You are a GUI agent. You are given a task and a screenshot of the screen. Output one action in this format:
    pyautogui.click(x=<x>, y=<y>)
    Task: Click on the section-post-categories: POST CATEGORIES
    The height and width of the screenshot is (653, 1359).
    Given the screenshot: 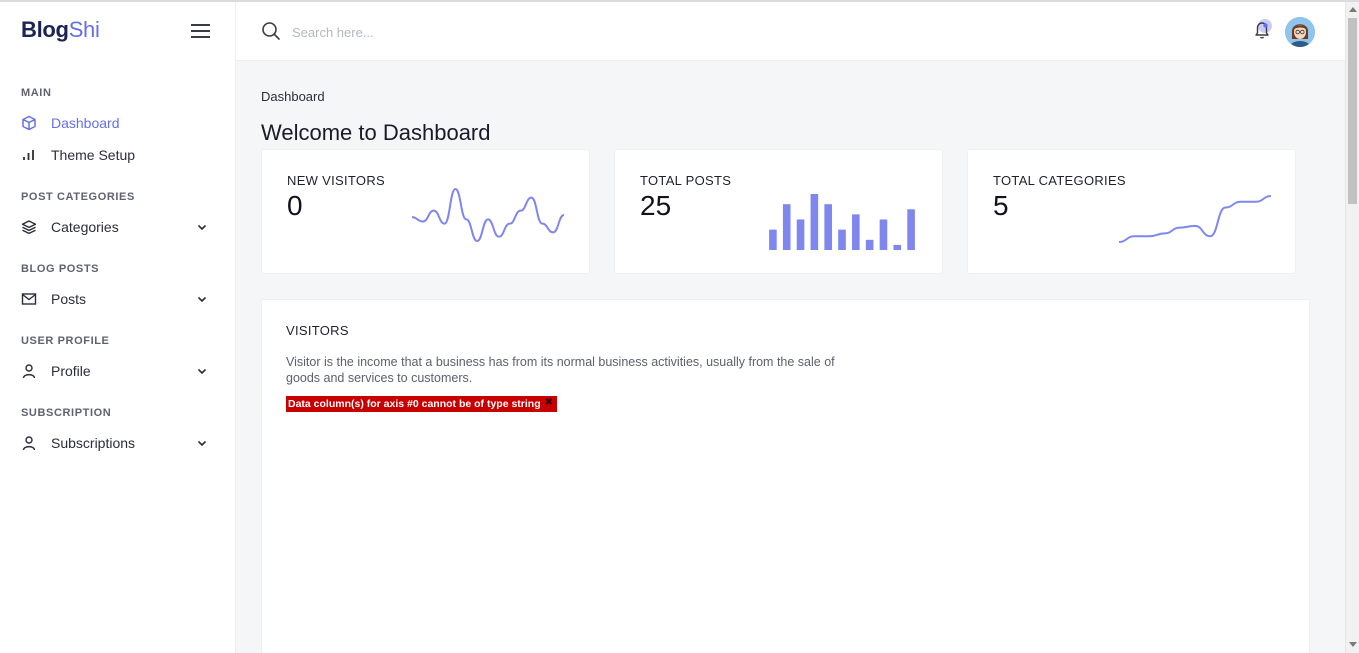 What is the action you would take?
    pyautogui.click(x=78, y=197)
    